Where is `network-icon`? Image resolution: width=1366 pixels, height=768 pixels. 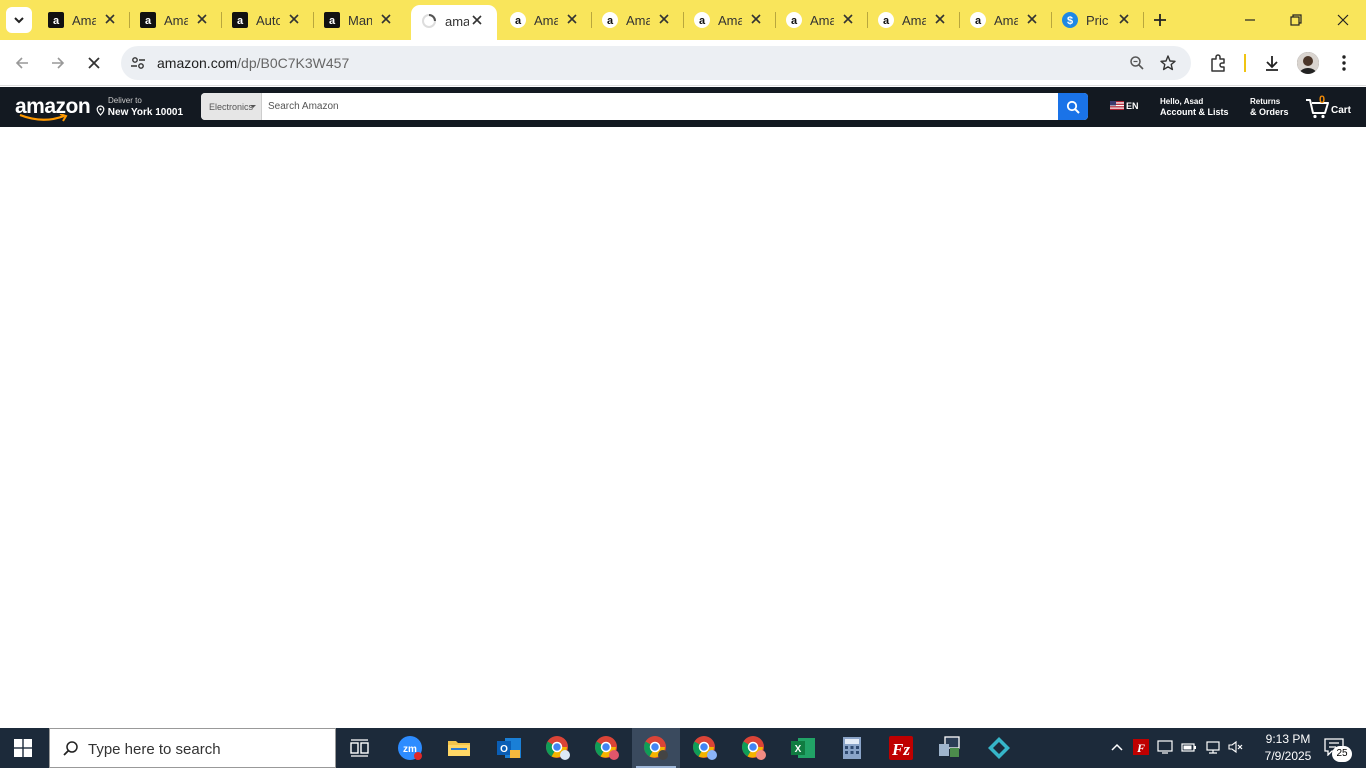
network-icon is located at coordinates (1213, 747).